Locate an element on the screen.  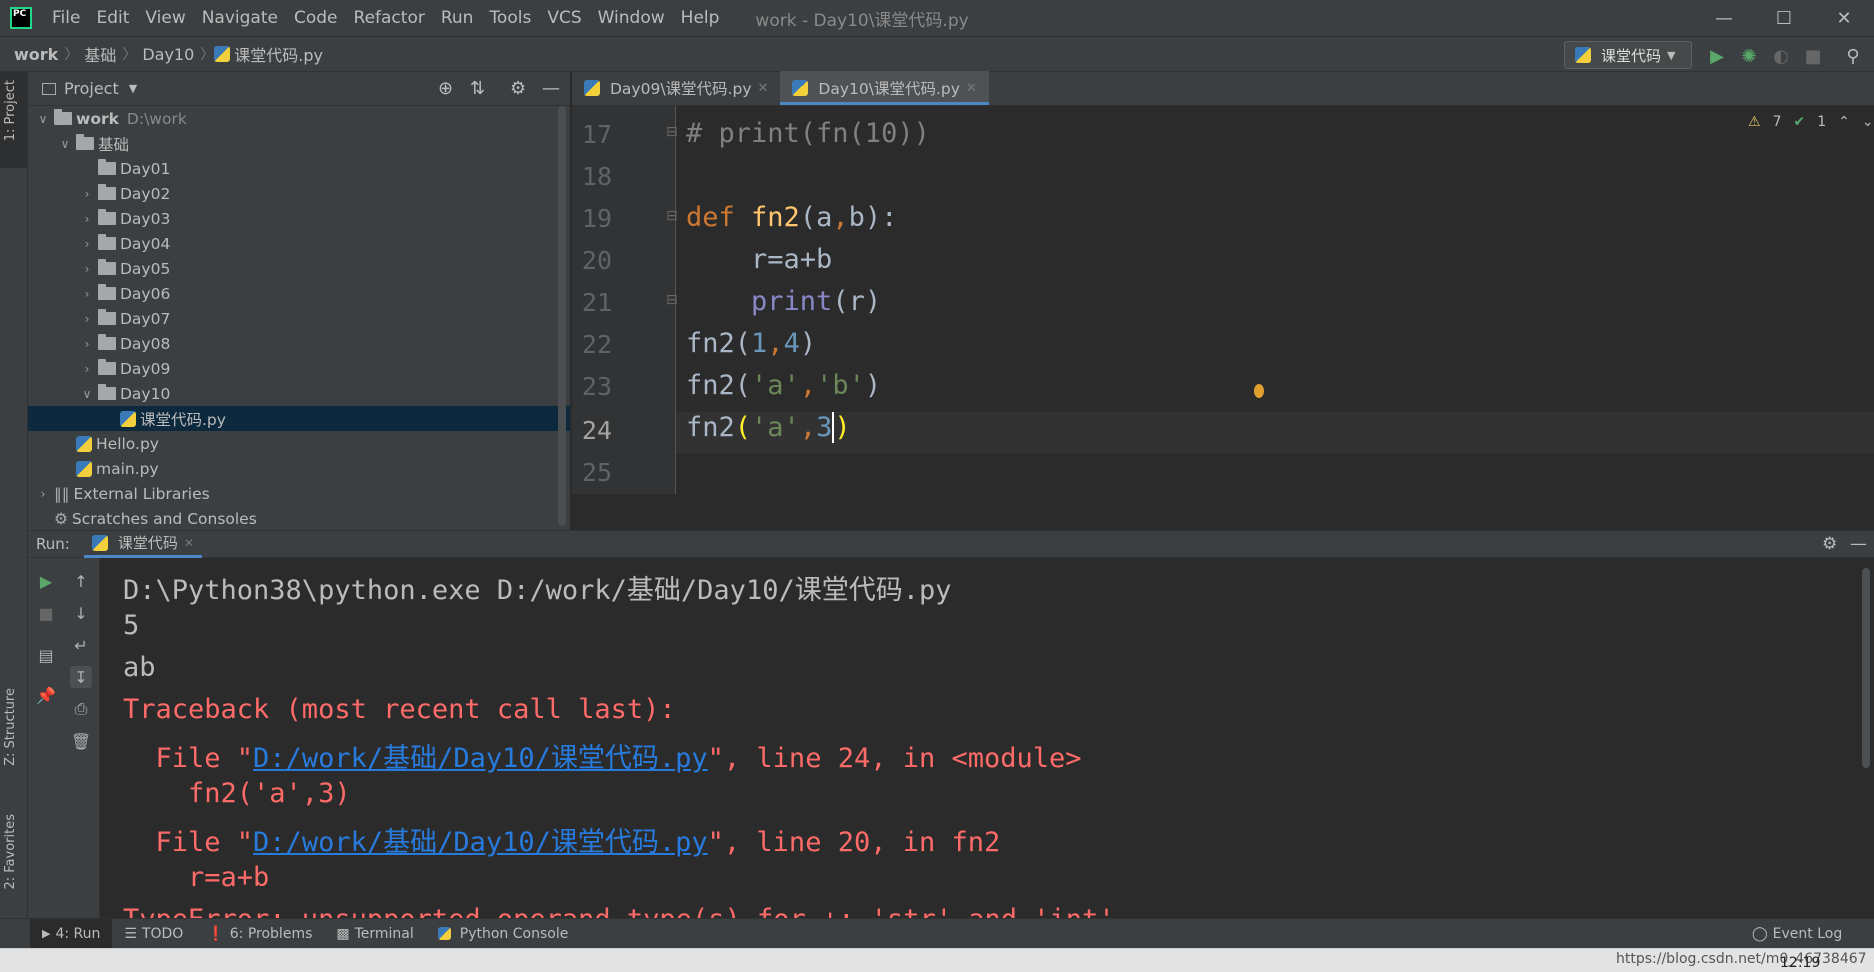
close-icon: ✕ is located at coordinates (1844, 18).